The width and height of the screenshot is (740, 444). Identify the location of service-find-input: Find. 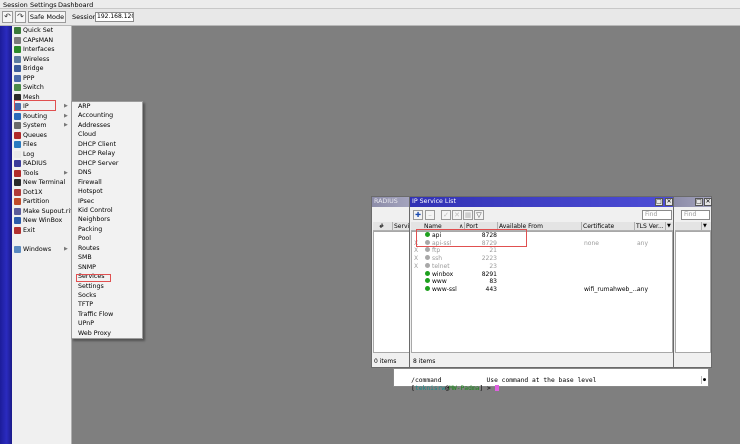
(657, 215).